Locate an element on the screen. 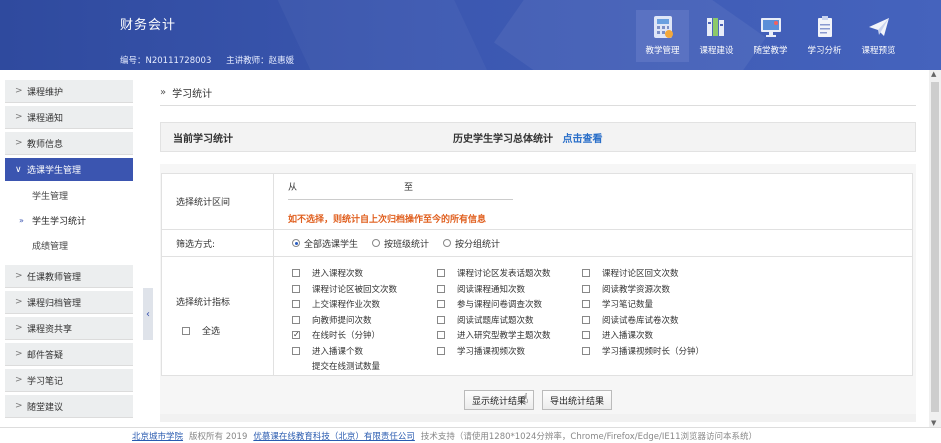  action-buttons: 显示统计结果 导出统计结果 is located at coordinates (538, 400).